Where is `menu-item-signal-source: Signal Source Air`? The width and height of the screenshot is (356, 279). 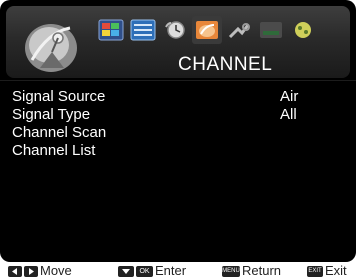 menu-item-signal-source: Signal Source Air is located at coordinates (177, 97).